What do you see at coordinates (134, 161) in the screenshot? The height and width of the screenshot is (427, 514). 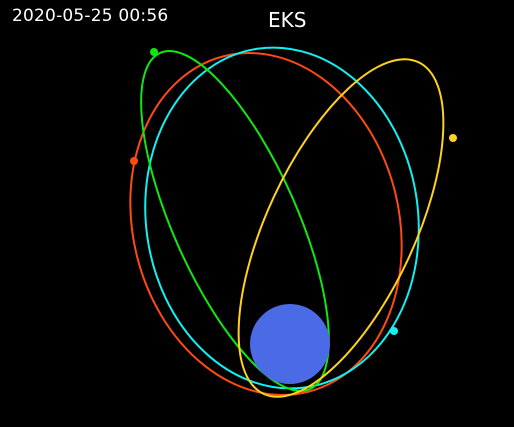 I see `satellite-red` at bounding box center [134, 161].